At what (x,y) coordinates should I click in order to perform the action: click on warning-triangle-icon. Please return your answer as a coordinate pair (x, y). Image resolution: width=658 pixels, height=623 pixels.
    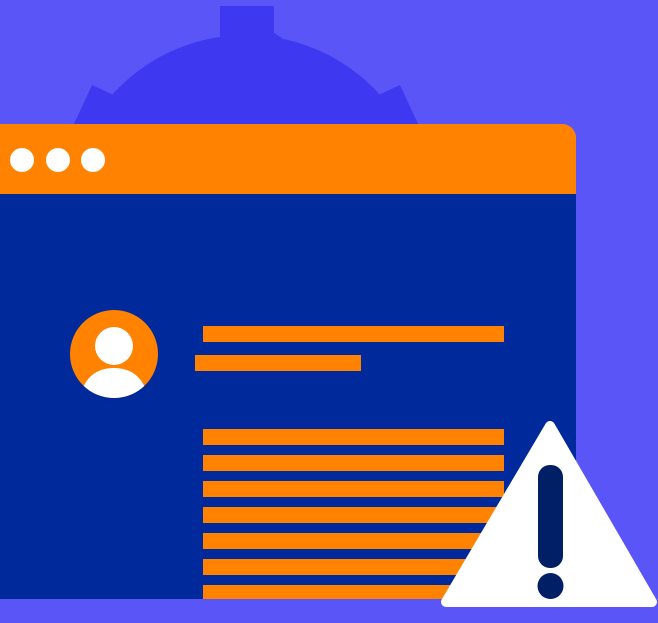
    Looking at the image, I should click on (549, 514).